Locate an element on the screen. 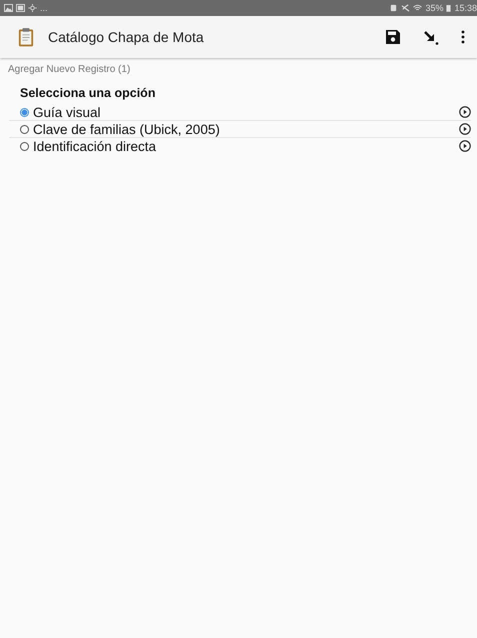  battery-icon is located at coordinates (449, 8).